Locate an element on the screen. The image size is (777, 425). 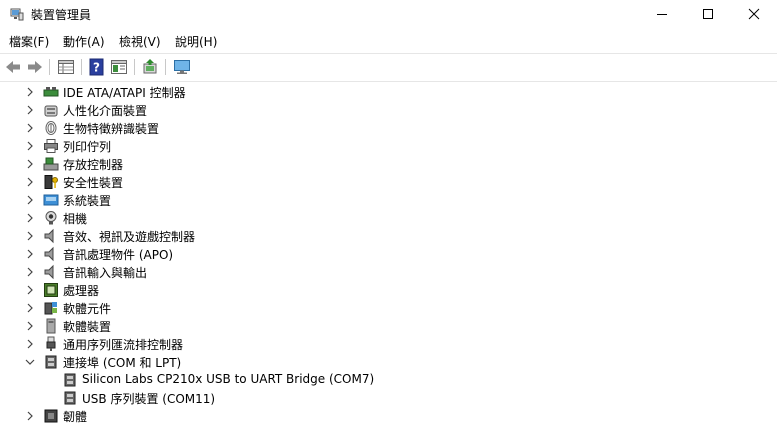
tree-item-label: 安全性裝置 is located at coordinates (93, 183).